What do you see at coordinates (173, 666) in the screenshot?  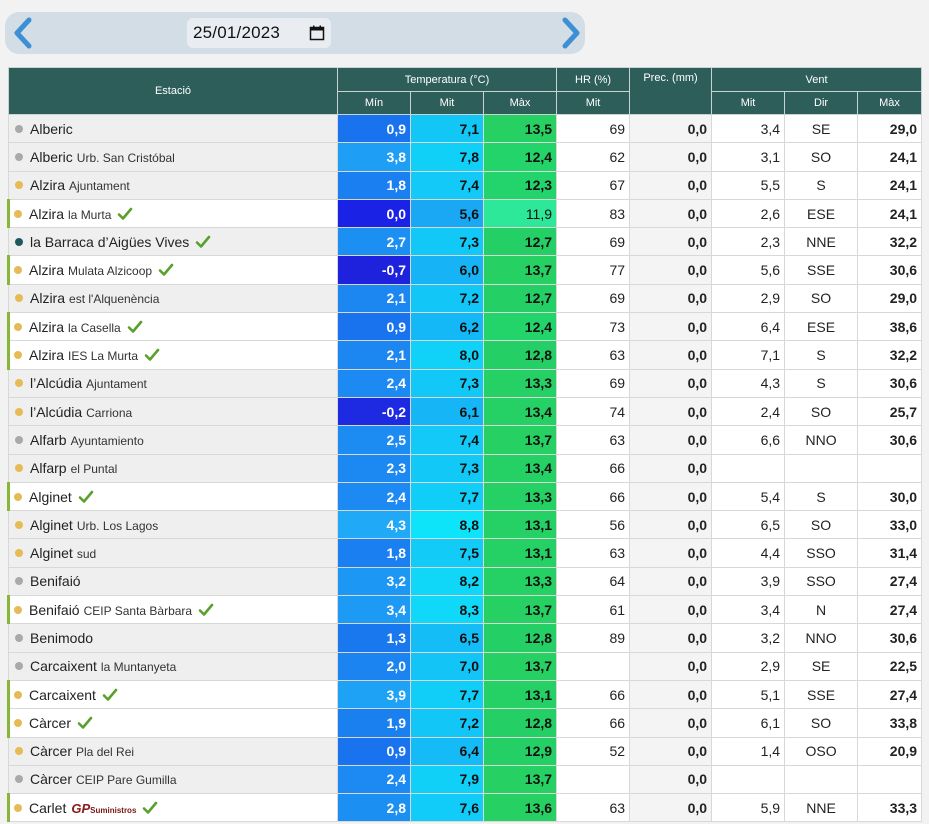 I see `station-name-cell: Carcaixent la Muntanyeta` at bounding box center [173, 666].